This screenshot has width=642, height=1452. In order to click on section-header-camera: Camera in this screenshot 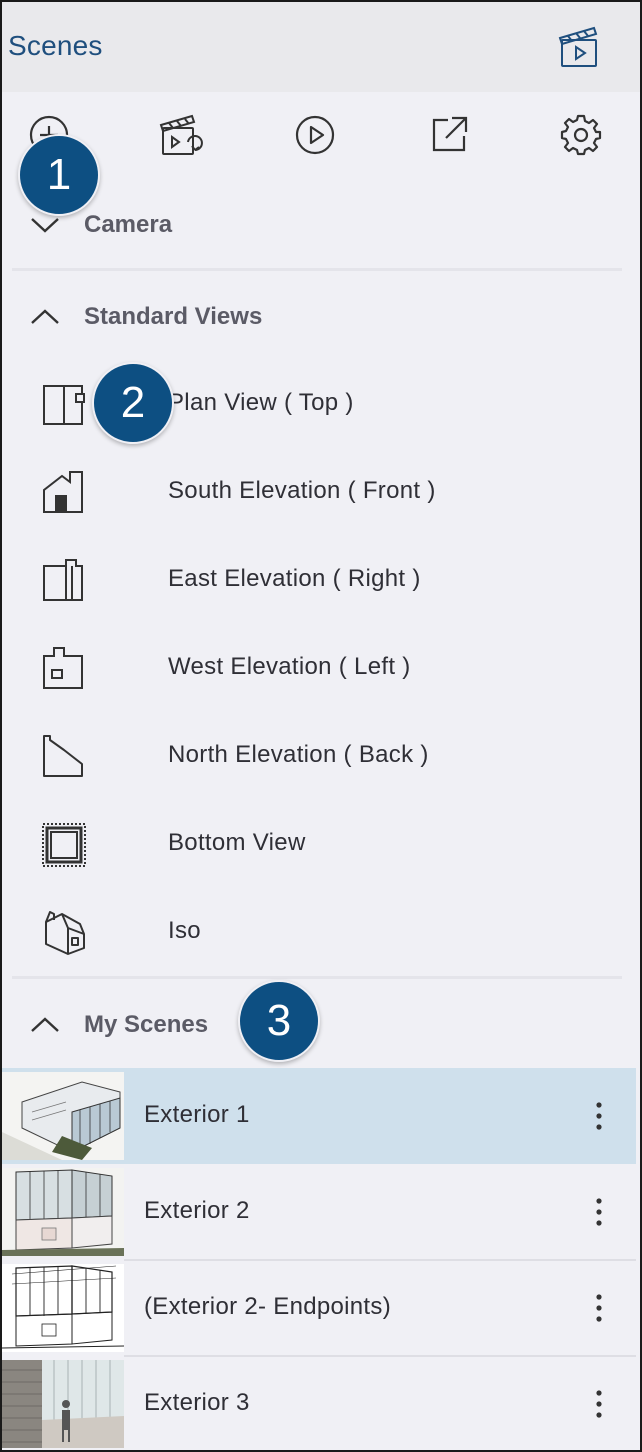, I will do `click(321, 224)`.